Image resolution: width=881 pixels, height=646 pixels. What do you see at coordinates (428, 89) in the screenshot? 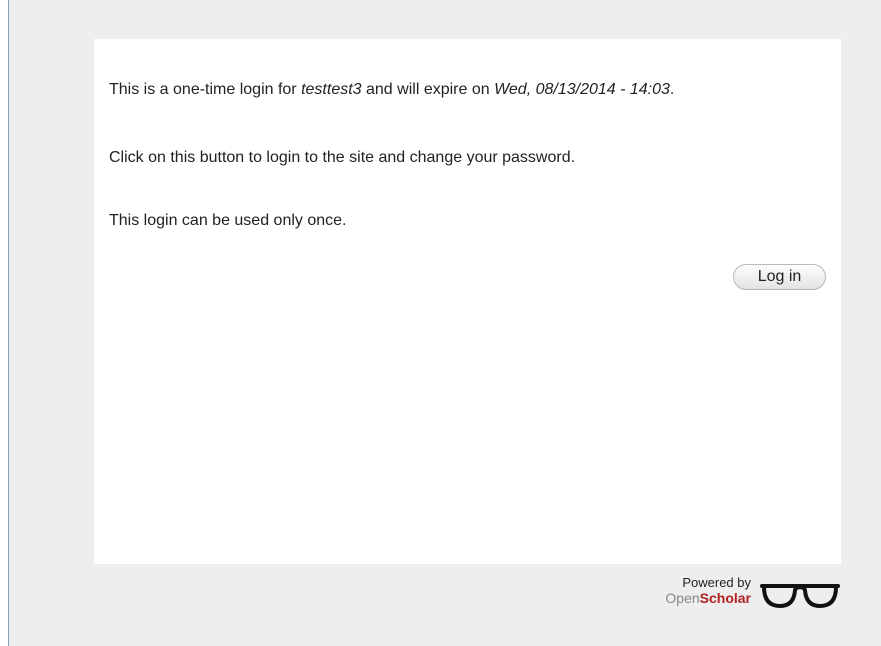
I see `message-middle: and will expire on` at bounding box center [428, 89].